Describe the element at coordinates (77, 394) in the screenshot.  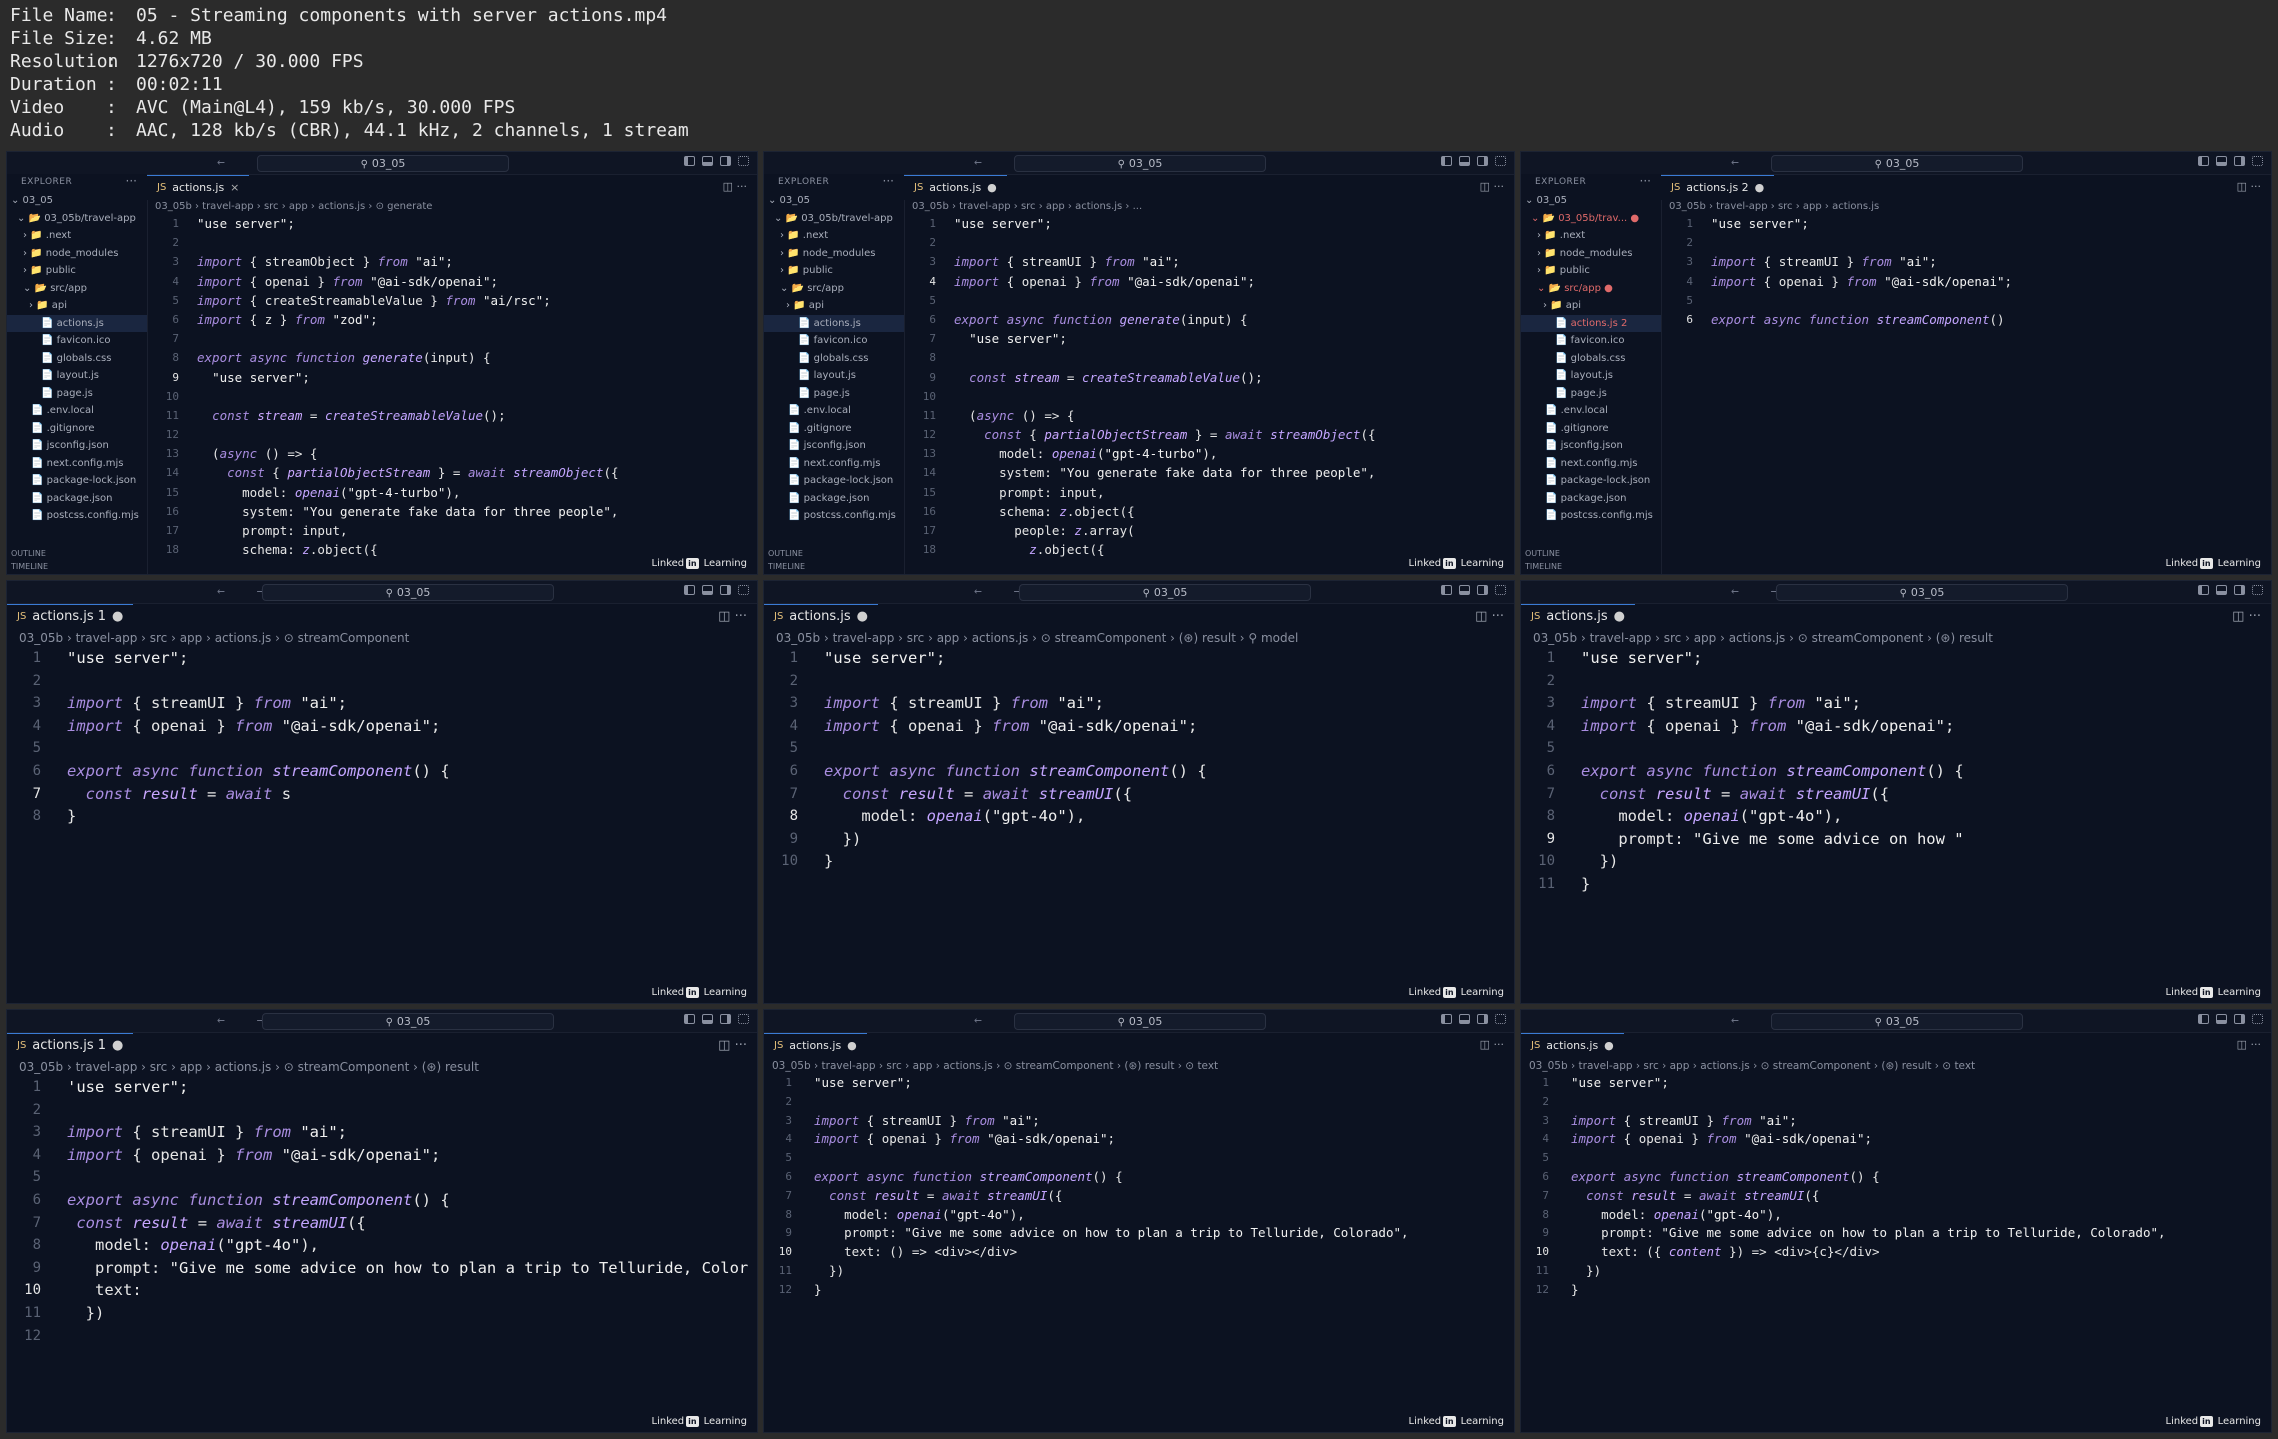
I see `file-tree-item: 📄 page.js` at that location.